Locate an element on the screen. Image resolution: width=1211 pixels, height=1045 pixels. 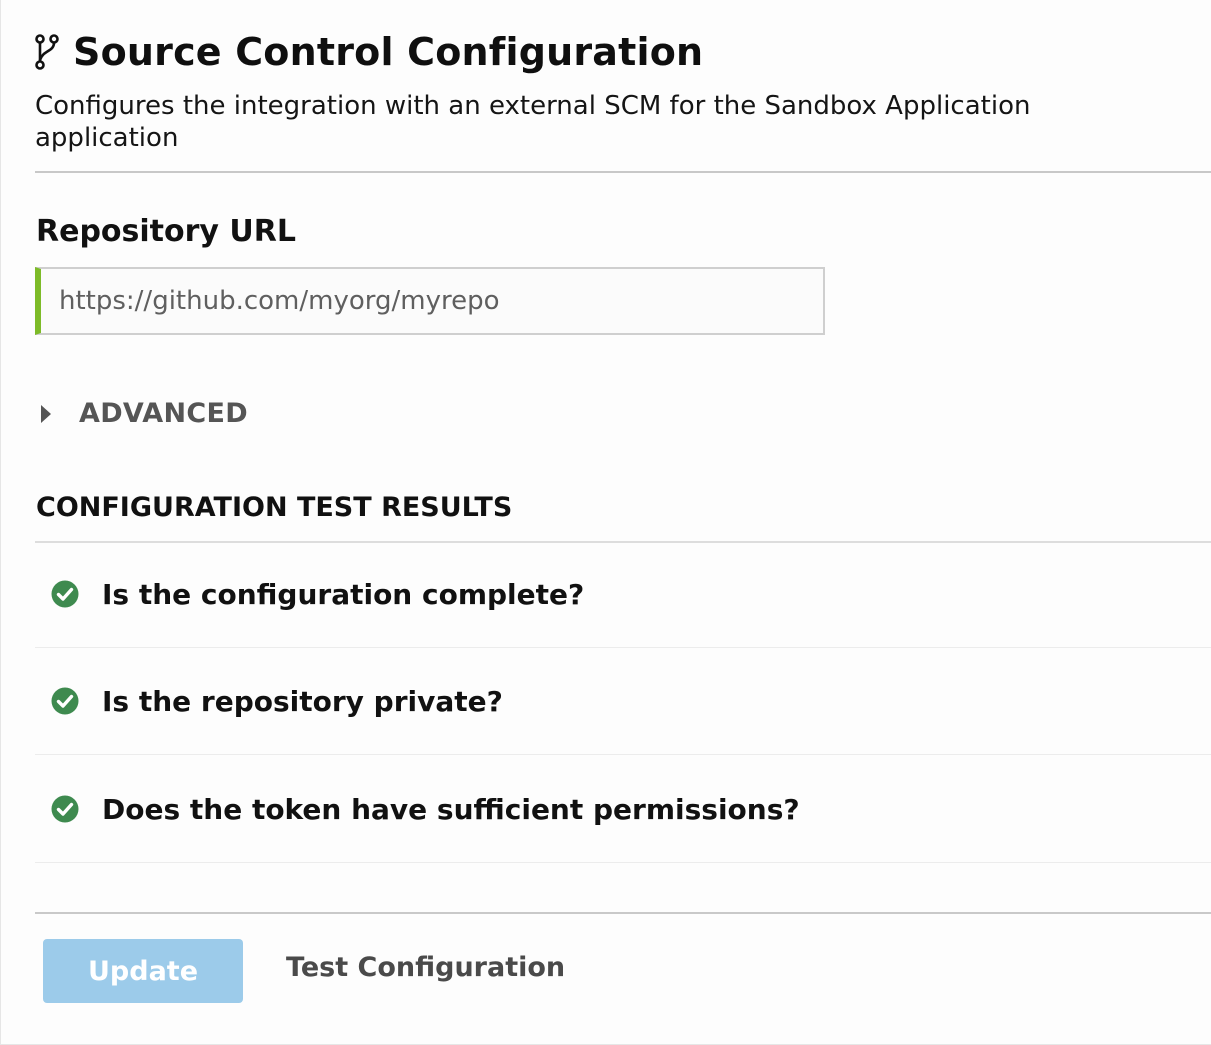
git-branch-icon is located at coordinates (47, 52).